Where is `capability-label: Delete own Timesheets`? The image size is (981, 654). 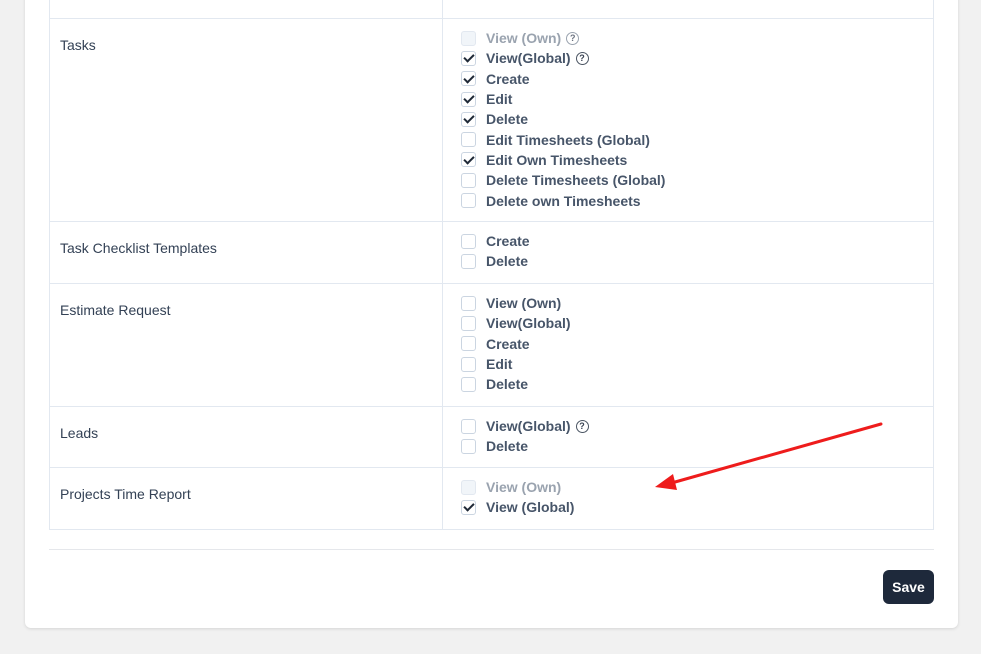
capability-label: Delete own Timesheets is located at coordinates (563, 200).